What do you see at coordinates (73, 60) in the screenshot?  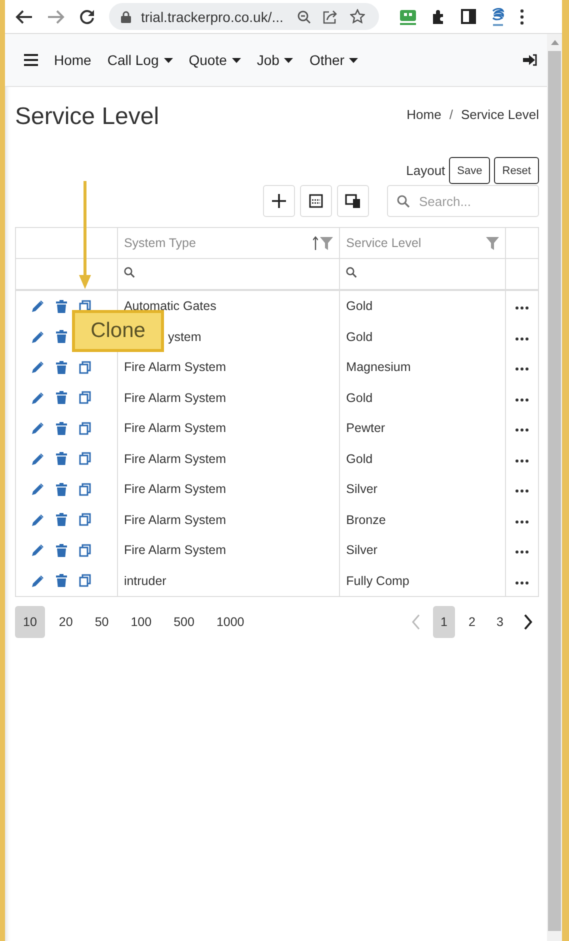 I see `nav-link: Home` at bounding box center [73, 60].